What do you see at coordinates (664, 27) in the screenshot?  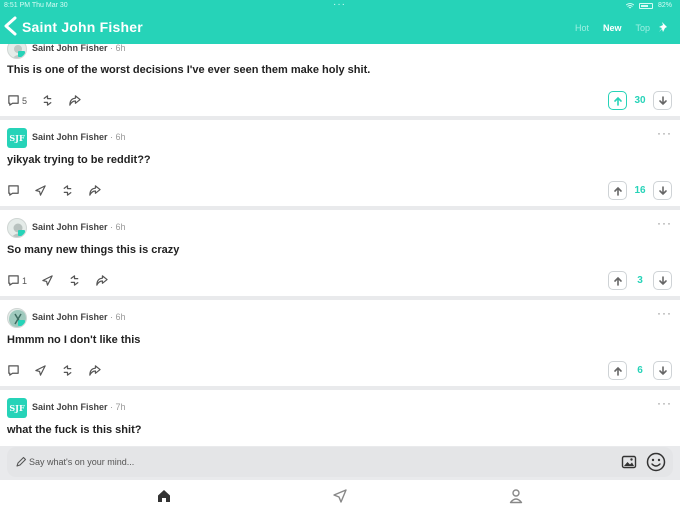 I see `pin-icon` at bounding box center [664, 27].